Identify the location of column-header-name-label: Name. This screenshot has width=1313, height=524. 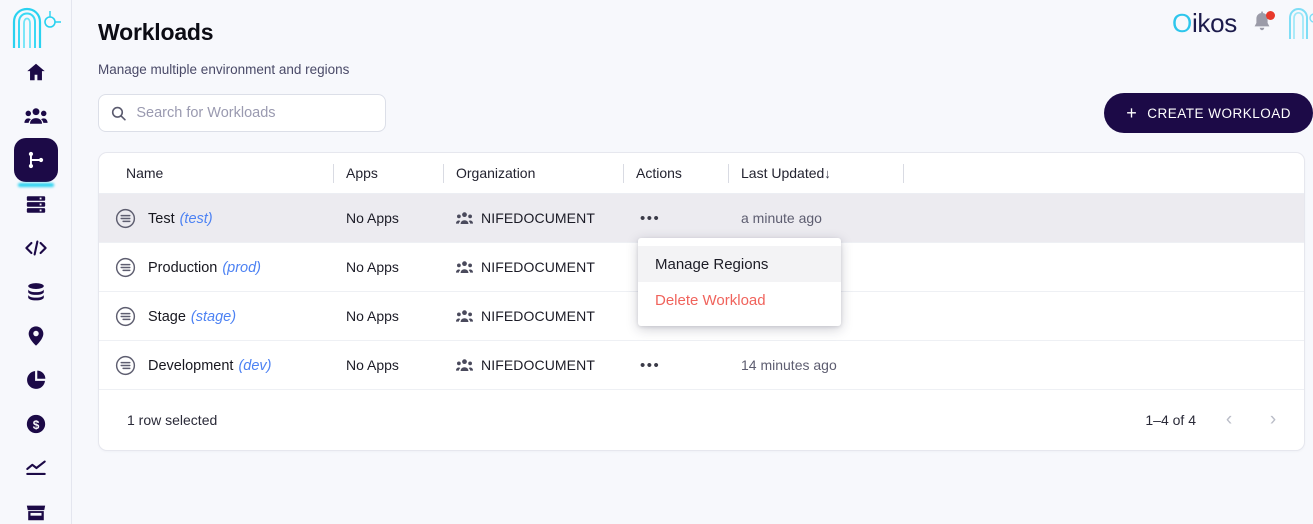
(145, 173).